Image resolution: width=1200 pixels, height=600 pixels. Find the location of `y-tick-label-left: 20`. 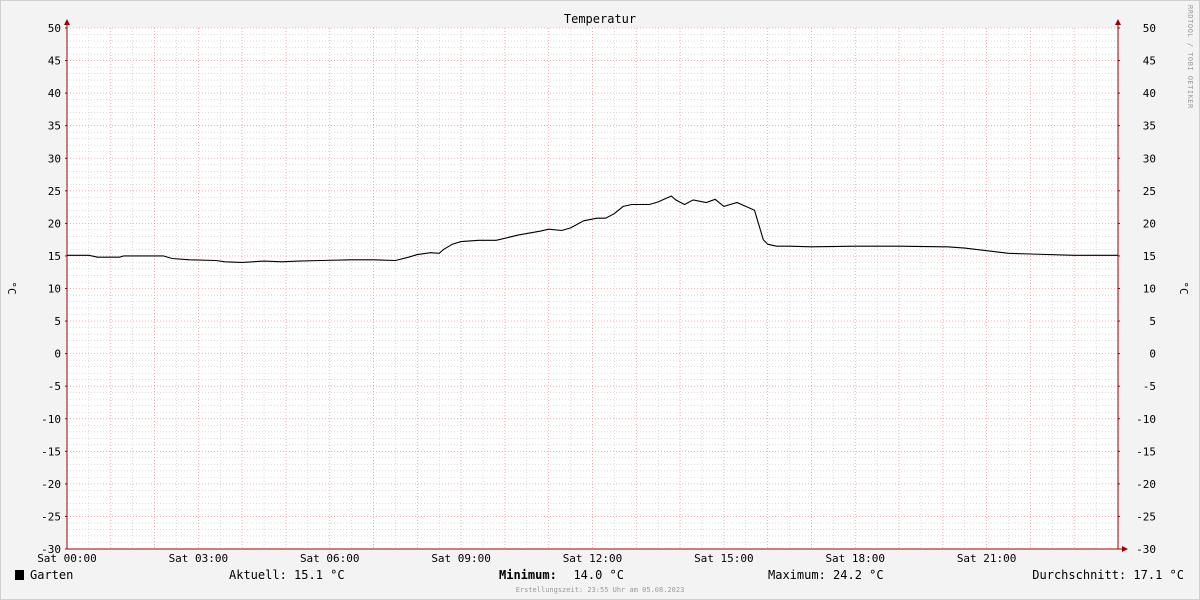

y-tick-label-left: 20 is located at coordinates (54, 223).